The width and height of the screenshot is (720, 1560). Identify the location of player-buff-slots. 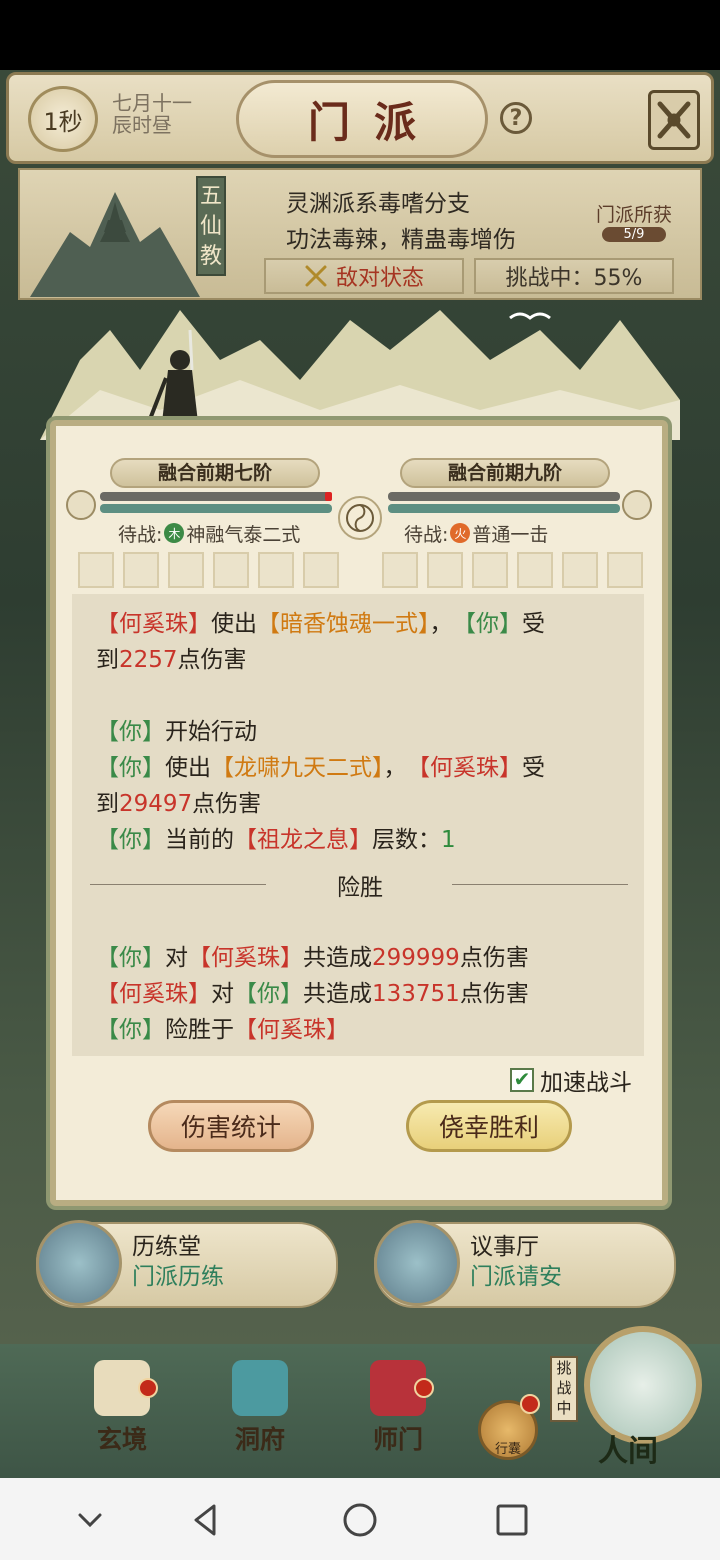
(208, 570).